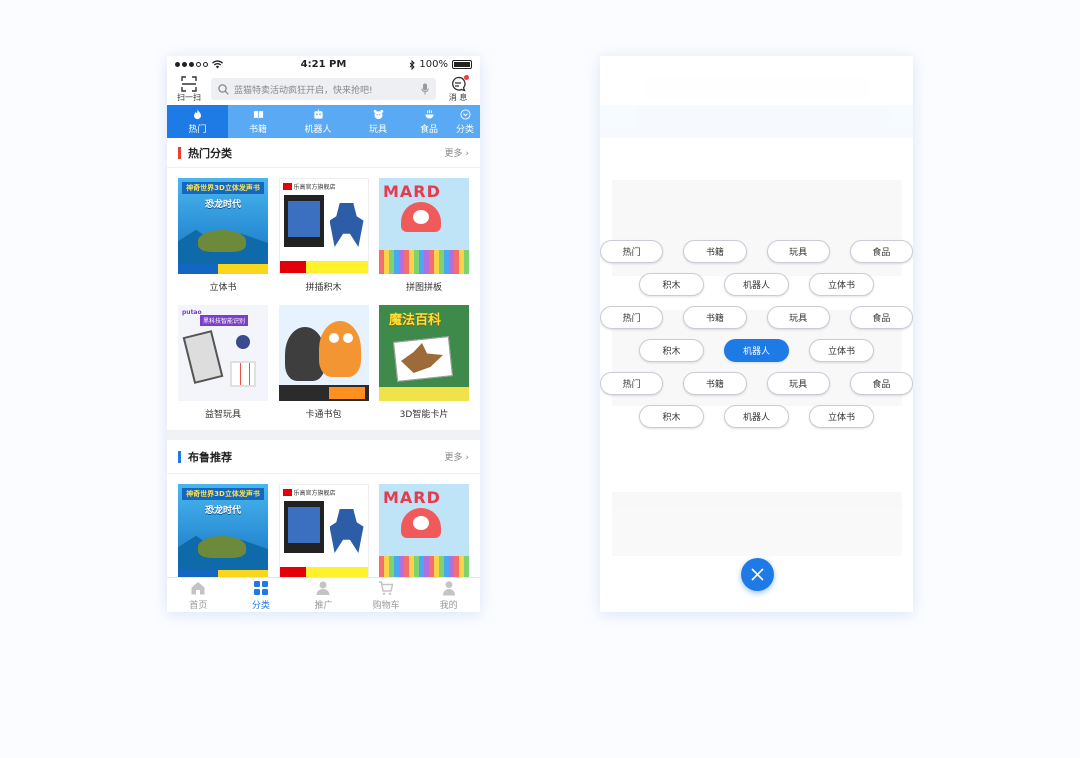  Describe the element at coordinates (198, 595) in the screenshot. I see `tab-home: 首页` at that location.